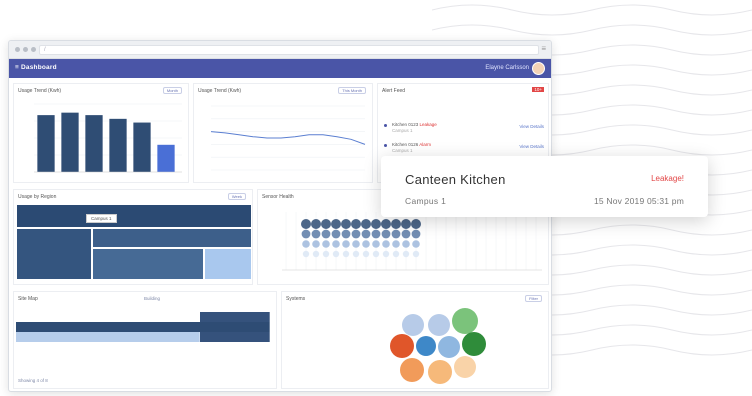 The width and height of the screenshot is (752, 396). I want to click on dashboard-title: ≡ Dashboard, so click(36, 67).